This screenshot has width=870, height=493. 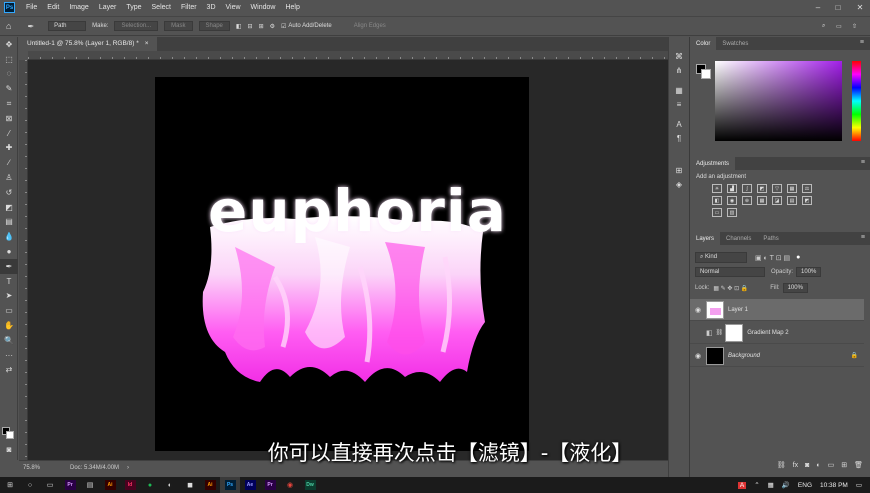 I want to click on frame-tool-icon: ⊠, so click(x=9, y=118).